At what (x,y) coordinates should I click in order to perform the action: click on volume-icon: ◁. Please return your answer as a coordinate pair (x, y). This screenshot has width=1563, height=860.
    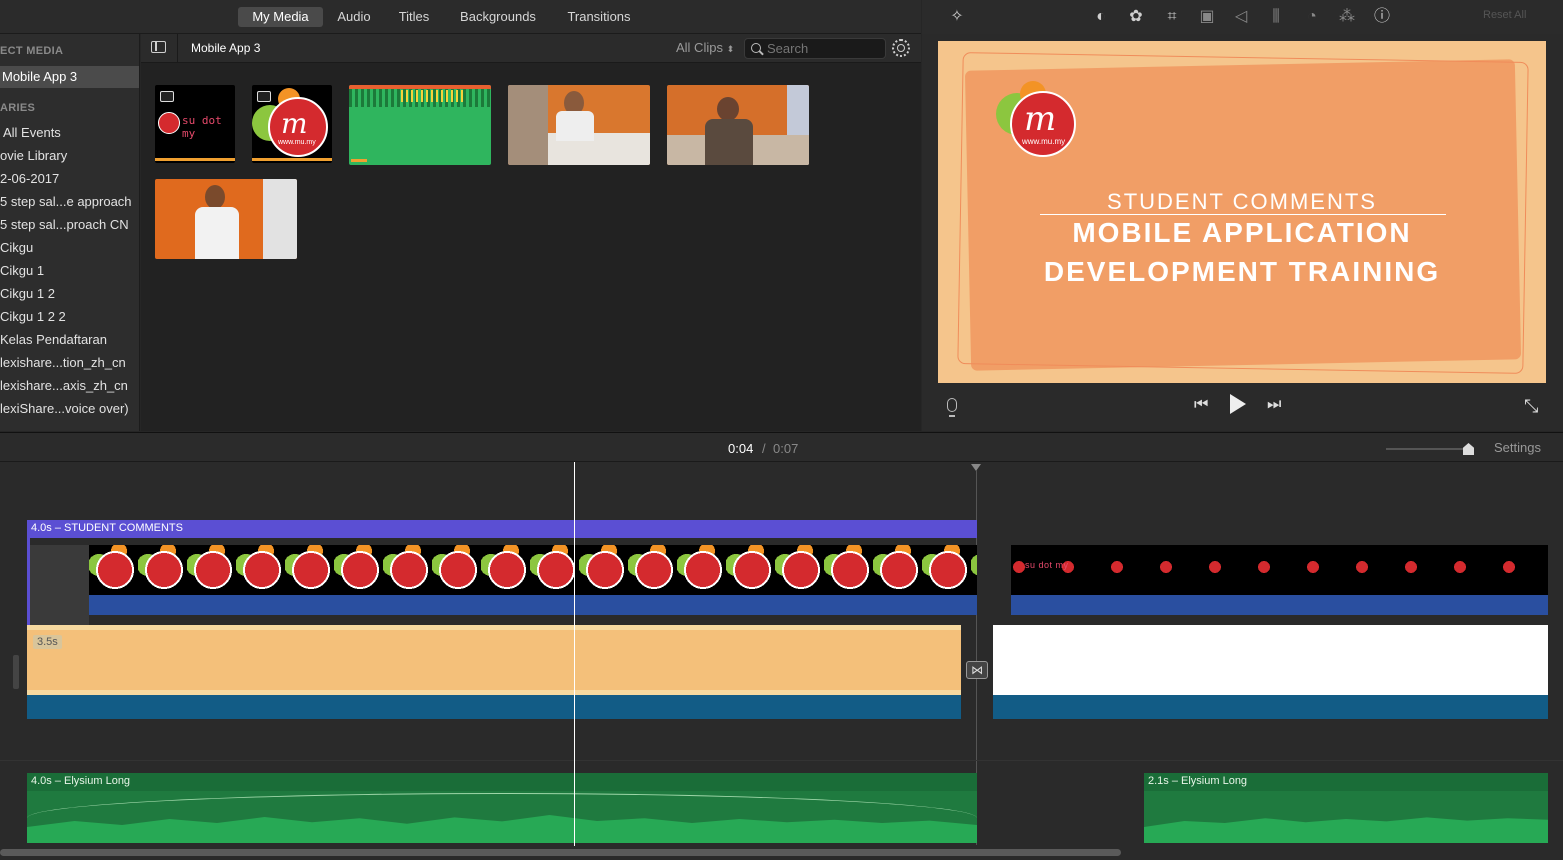
    Looking at the image, I should click on (1241, 17).